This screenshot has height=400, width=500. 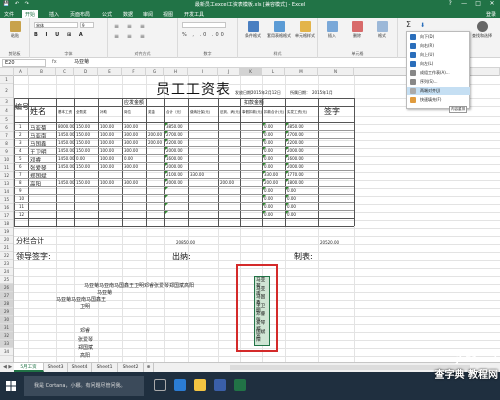 What do you see at coordinates (7, 72) in the screenshot?
I see `select-all-corner` at bounding box center [7, 72].